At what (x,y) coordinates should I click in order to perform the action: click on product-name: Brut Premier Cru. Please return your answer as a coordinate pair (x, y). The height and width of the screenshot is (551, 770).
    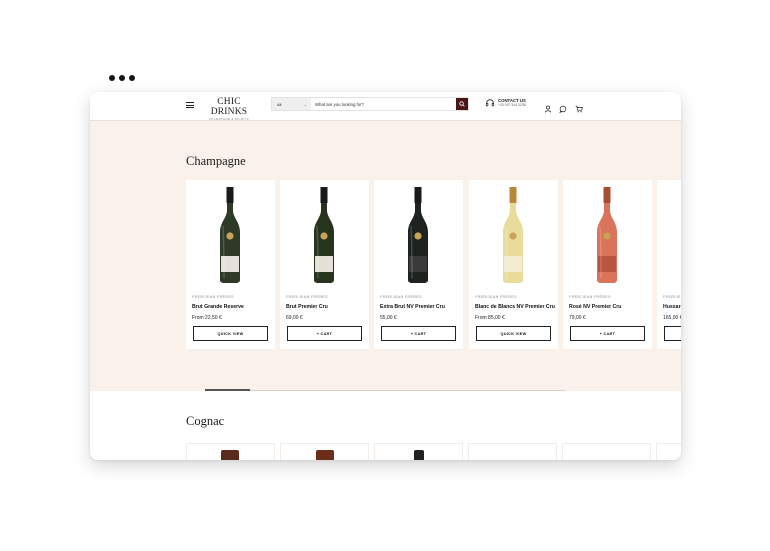
    Looking at the image, I should click on (307, 307).